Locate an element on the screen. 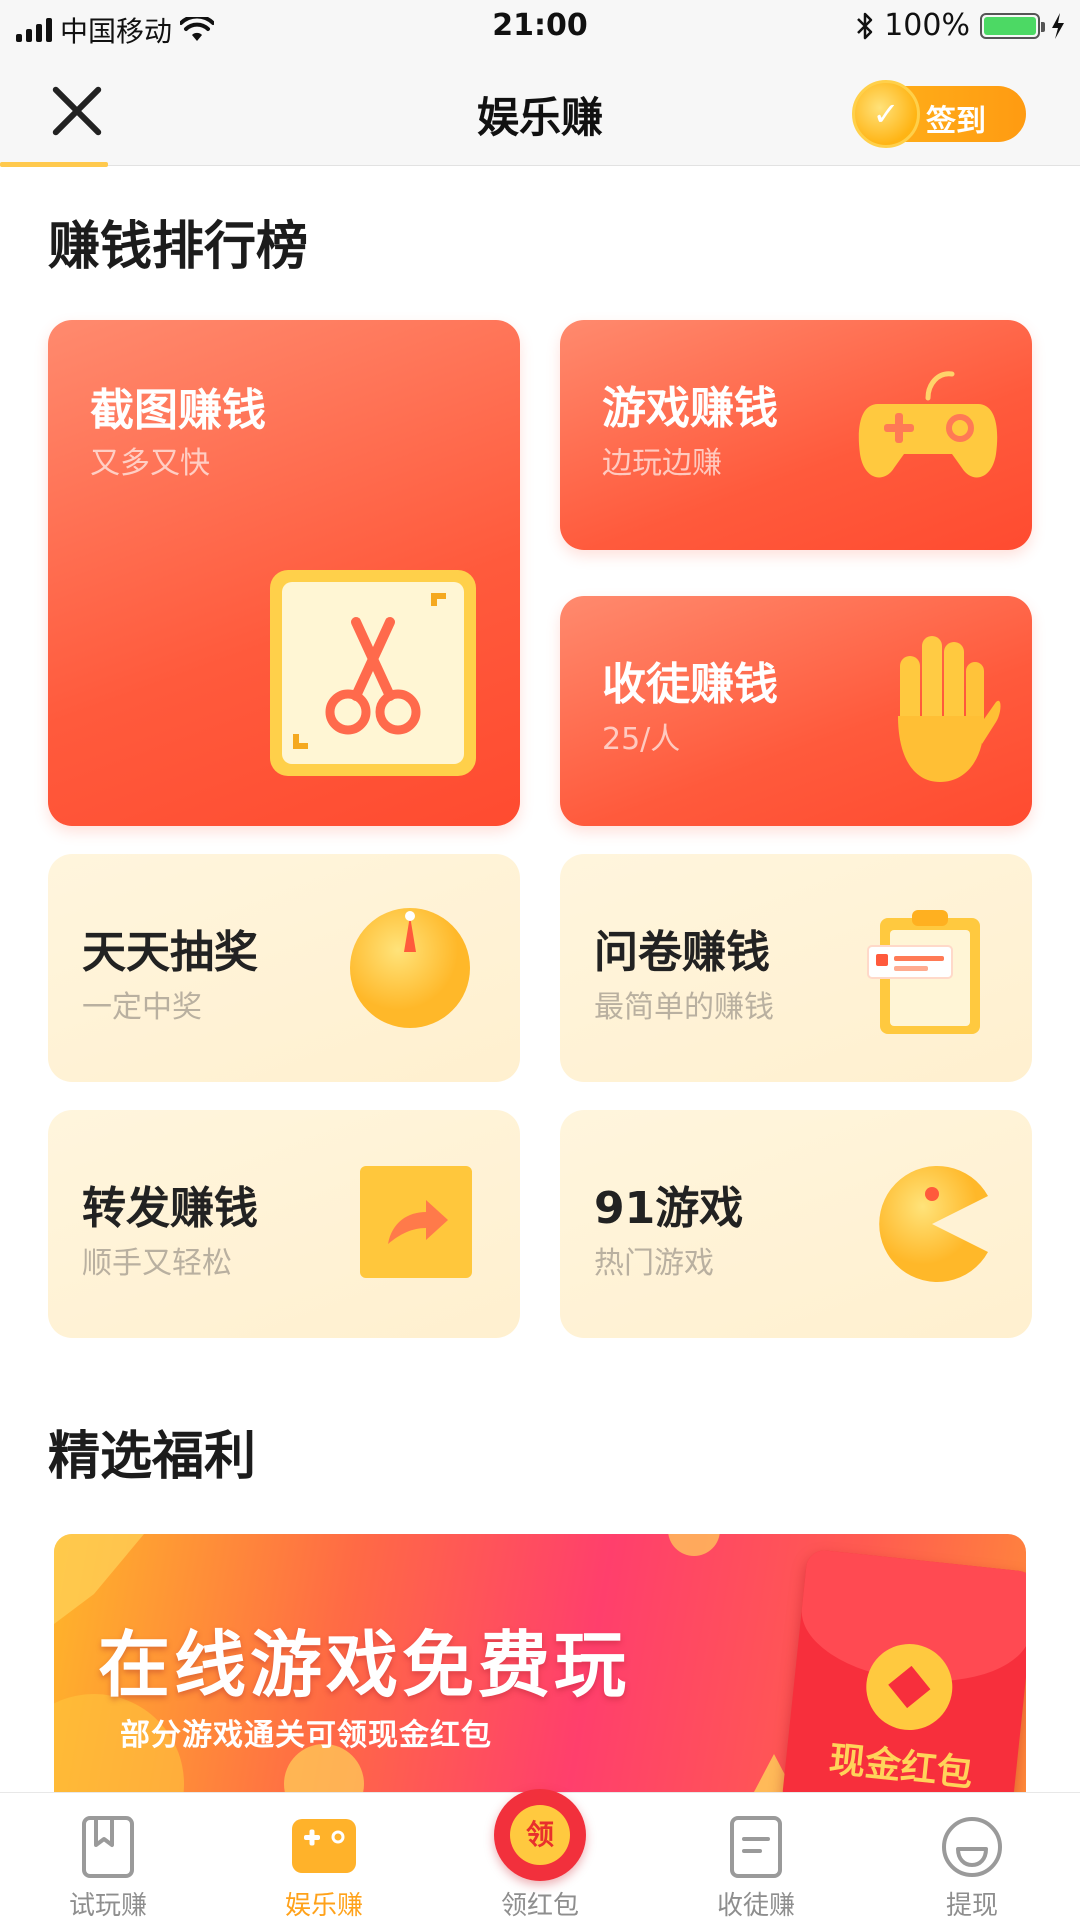  card-title: 截图赚钱 is located at coordinates (178, 410).